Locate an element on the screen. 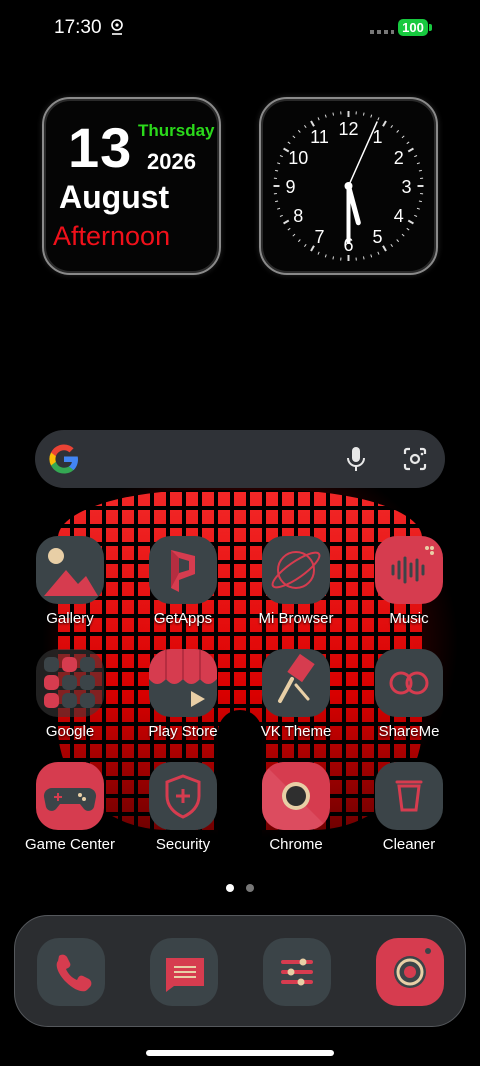  theme-brush-icon is located at coordinates (296, 683).